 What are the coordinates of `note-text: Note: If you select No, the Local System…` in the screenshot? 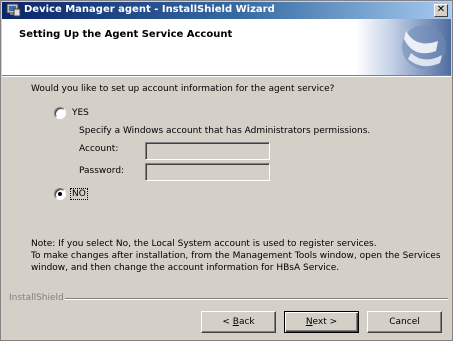 It's located at (236, 256).